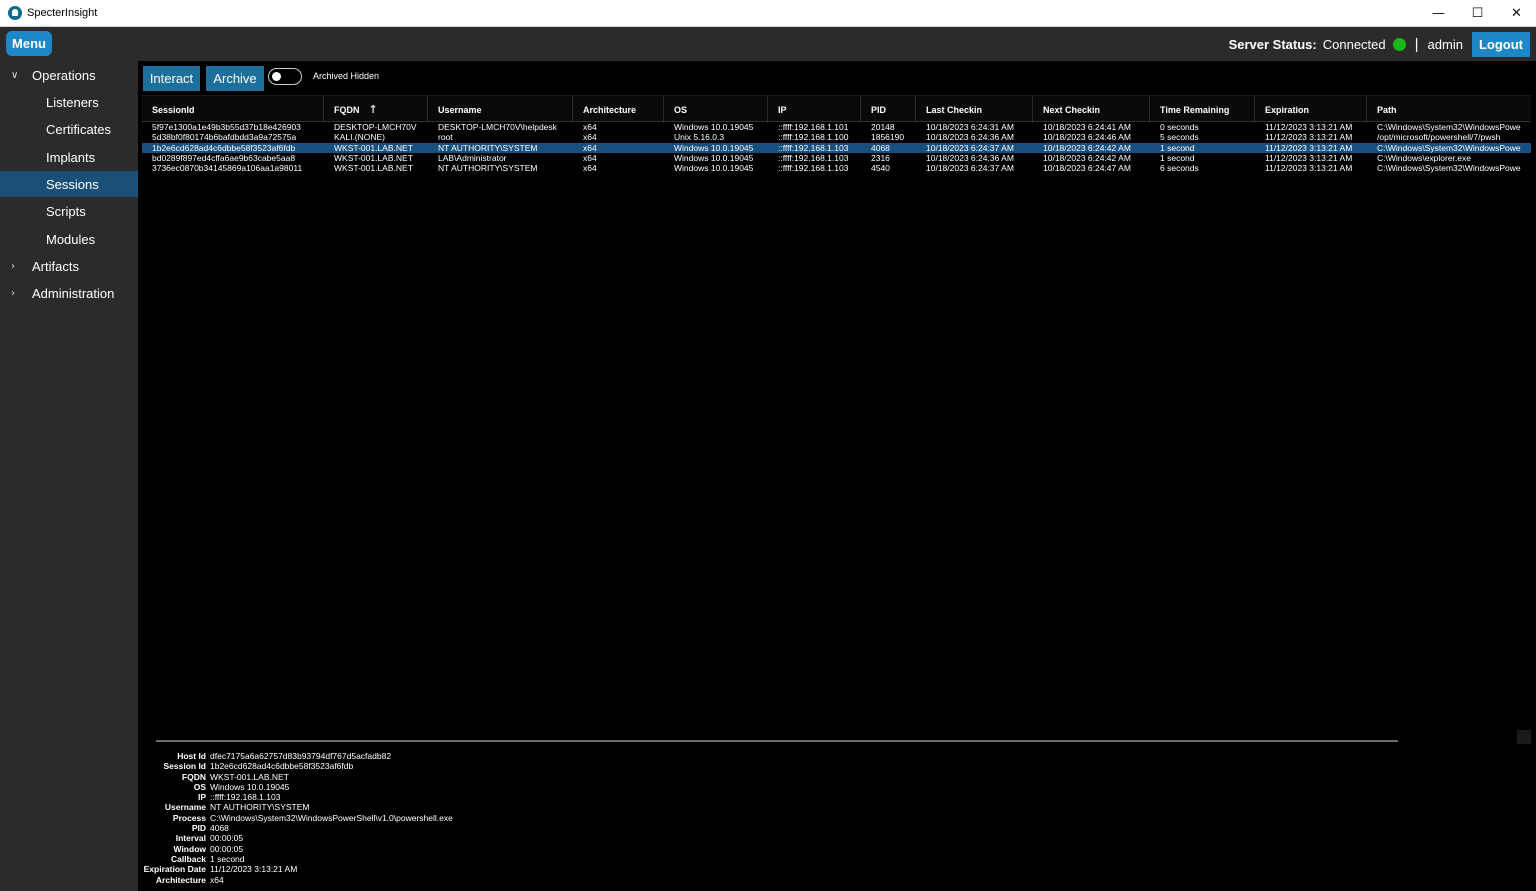  I want to click on column-header-last-checkin: Last Checkin, so click(974, 109).